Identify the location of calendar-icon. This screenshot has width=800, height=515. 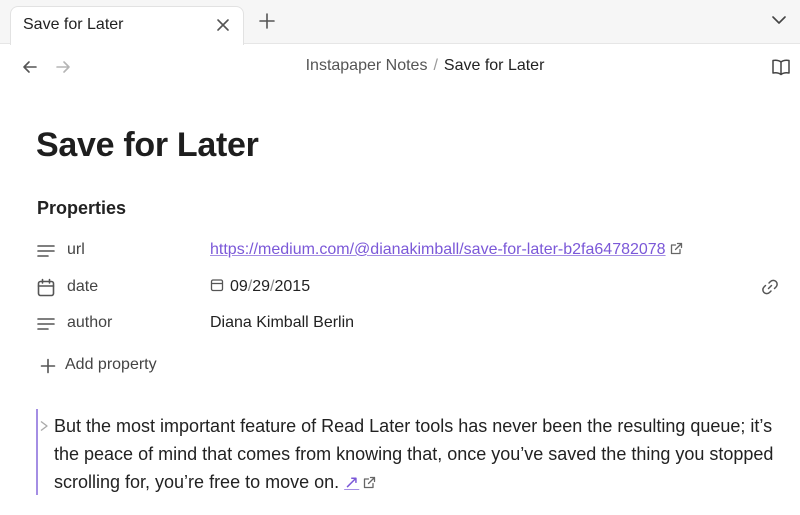
(46, 287).